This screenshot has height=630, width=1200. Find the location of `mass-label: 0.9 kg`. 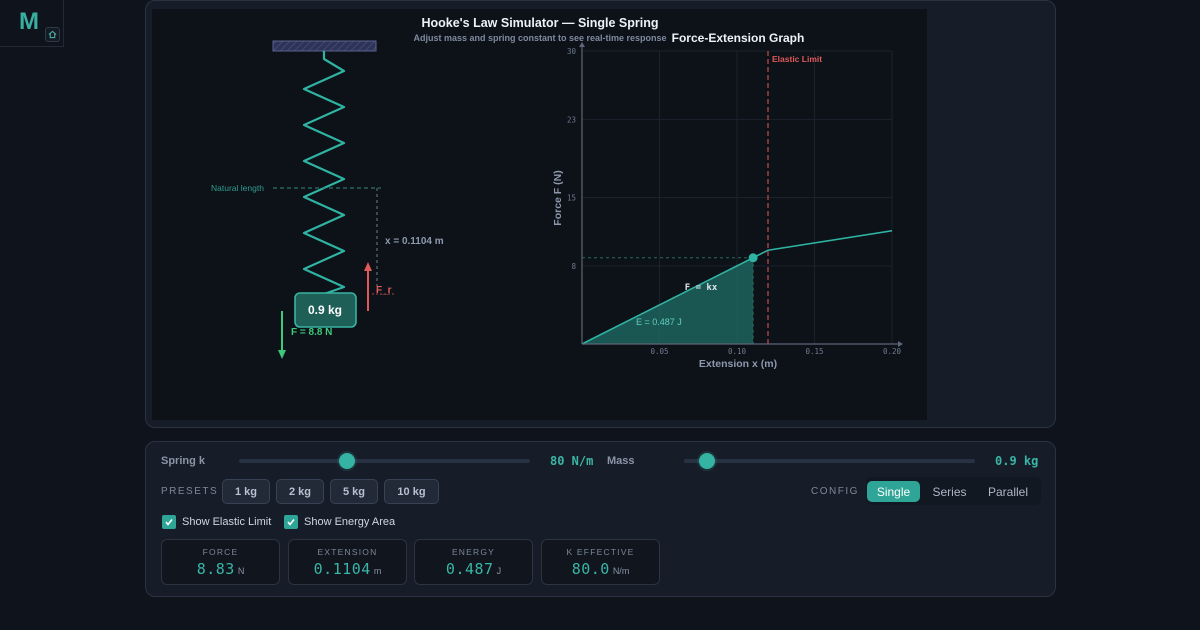

mass-label: 0.9 kg is located at coordinates (325, 310).